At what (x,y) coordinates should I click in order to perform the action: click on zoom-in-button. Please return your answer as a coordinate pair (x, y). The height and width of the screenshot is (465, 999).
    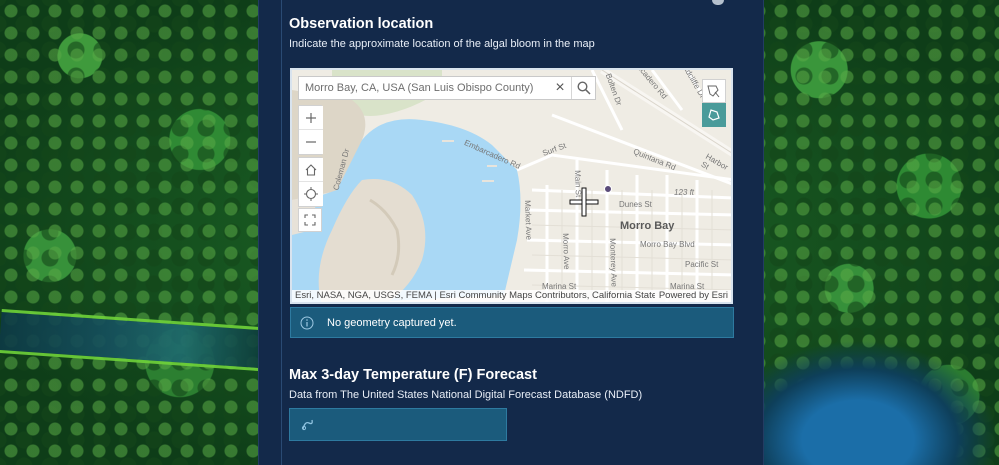
    Looking at the image, I should click on (311, 118).